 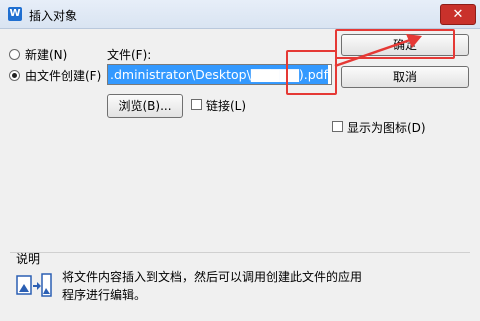 I want to click on link-checkbox-label: 链接(L), so click(x=226, y=105).